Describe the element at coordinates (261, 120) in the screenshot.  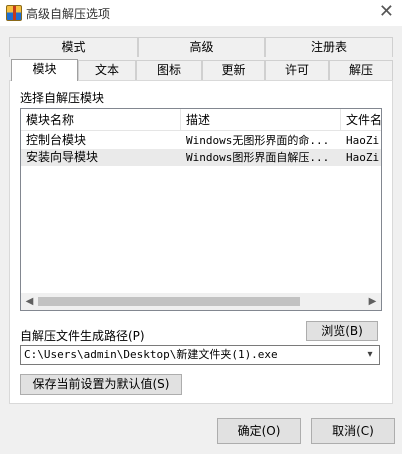
I see `column-header-description: 描述` at that location.